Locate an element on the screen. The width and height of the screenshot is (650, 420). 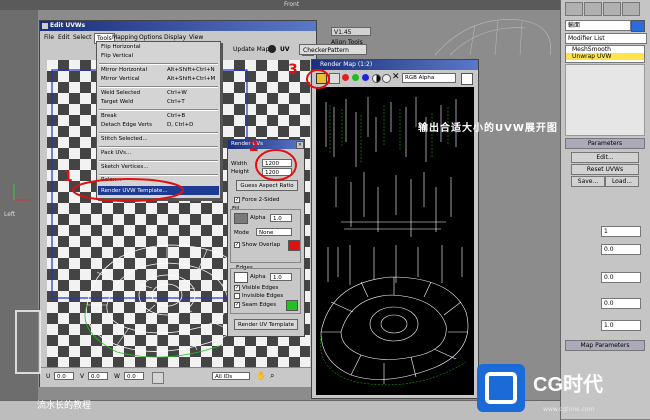
height-spinner: 1200 is located at coordinates (277, 172).